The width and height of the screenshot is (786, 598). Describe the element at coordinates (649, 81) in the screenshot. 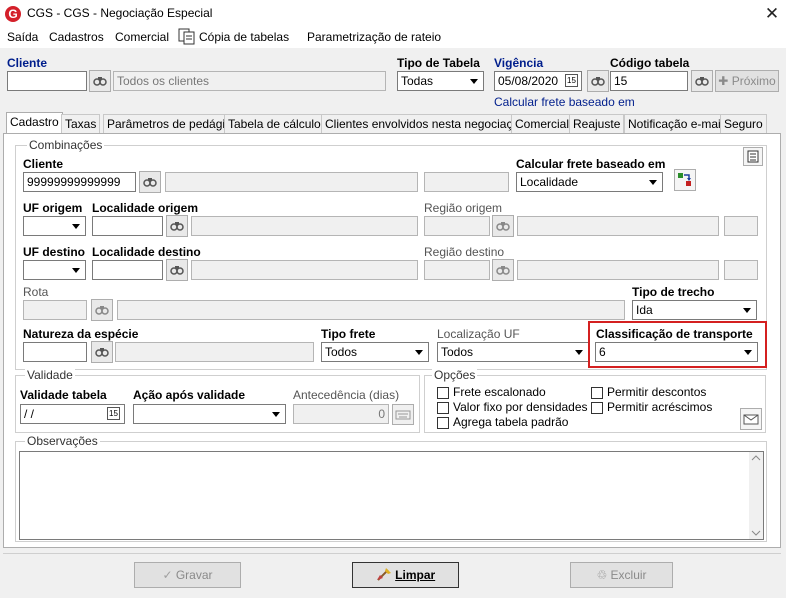

I see `codigo-tabela-input: 15` at that location.